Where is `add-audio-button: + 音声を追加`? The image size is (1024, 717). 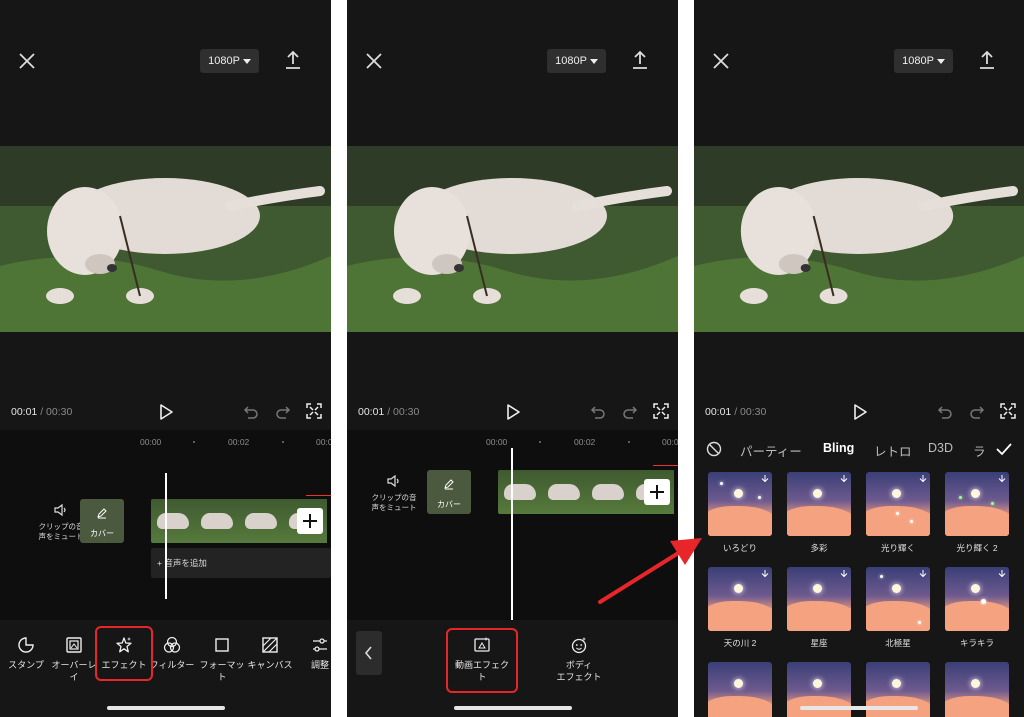
add-audio-button: + 音声を追加 is located at coordinates (241, 563).